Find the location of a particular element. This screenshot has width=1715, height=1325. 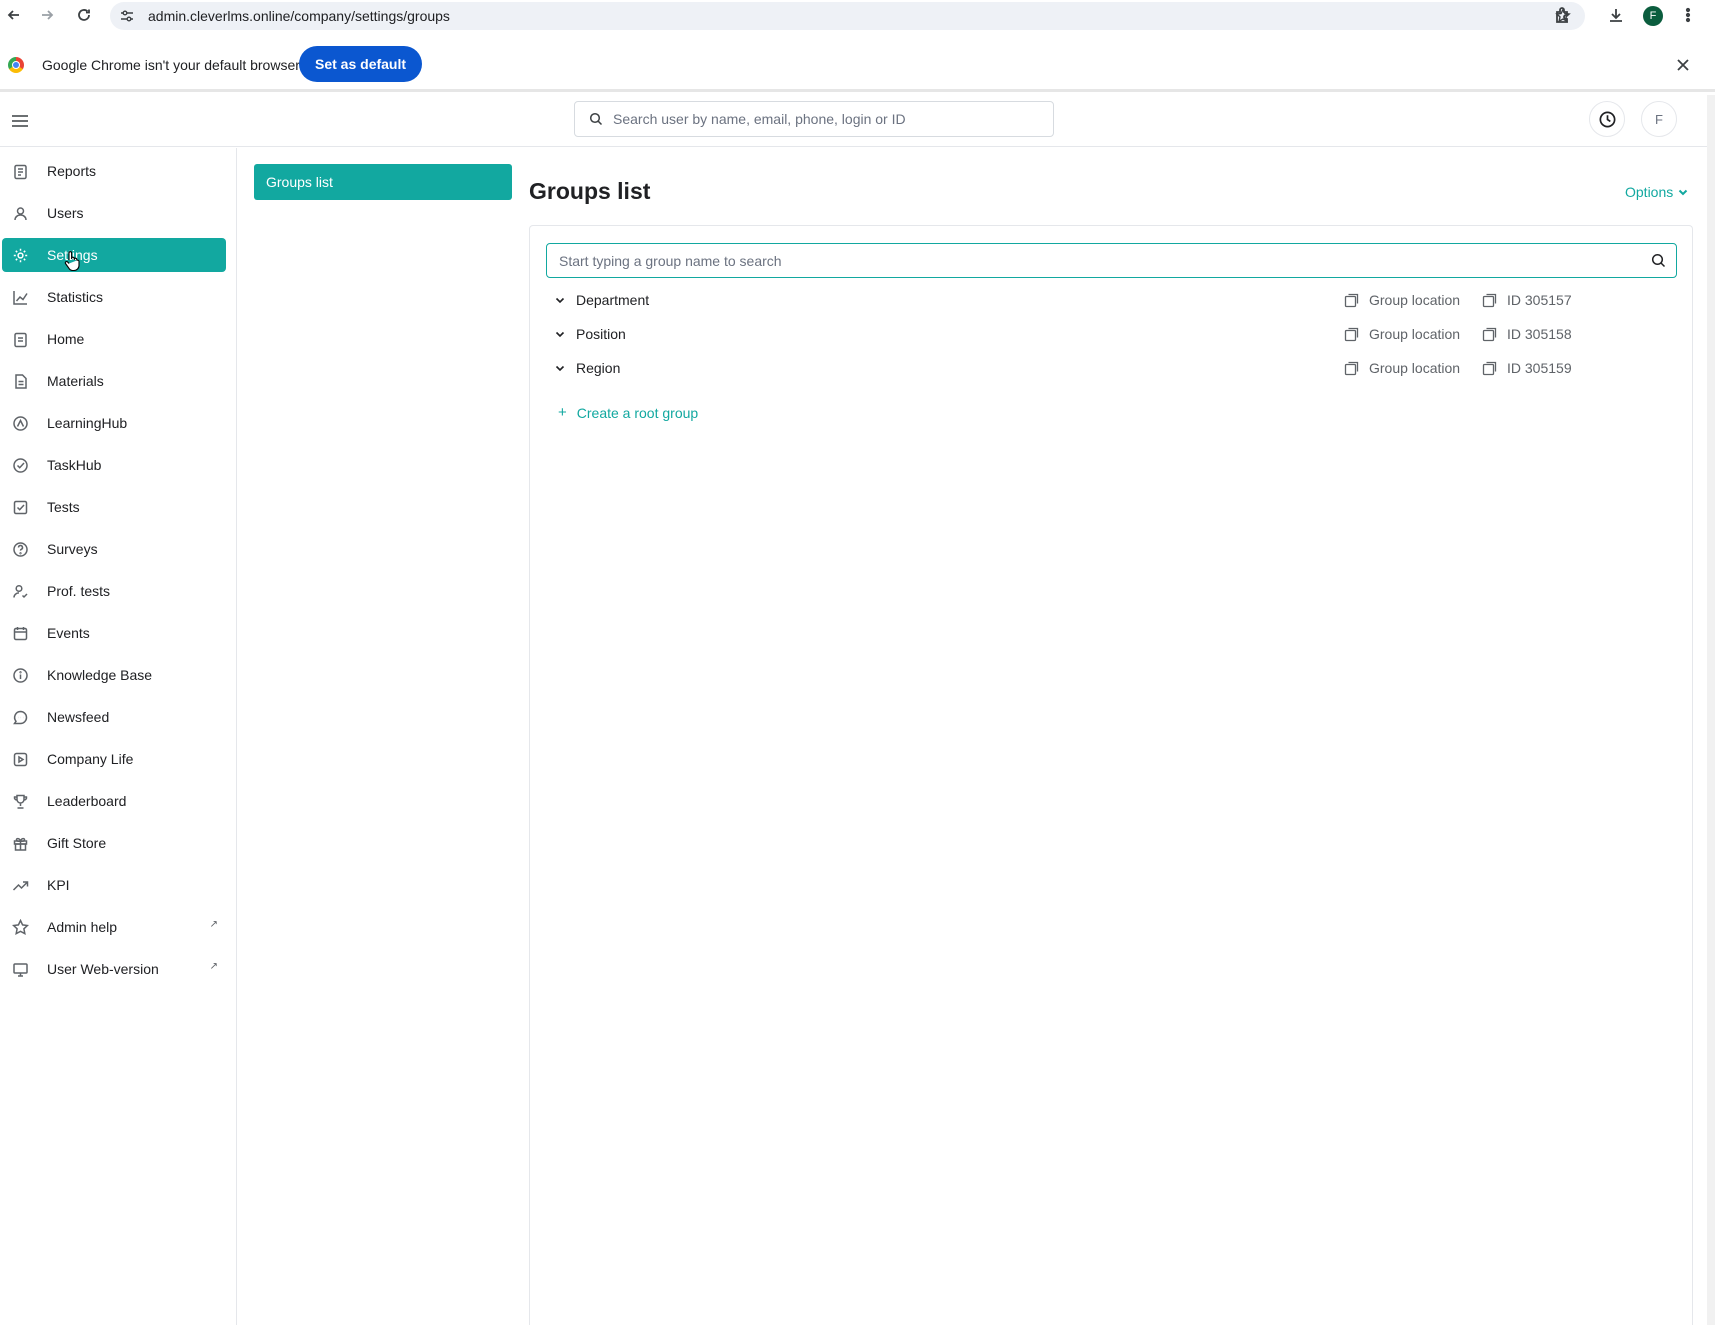

user-search-field is located at coordinates (814, 119).